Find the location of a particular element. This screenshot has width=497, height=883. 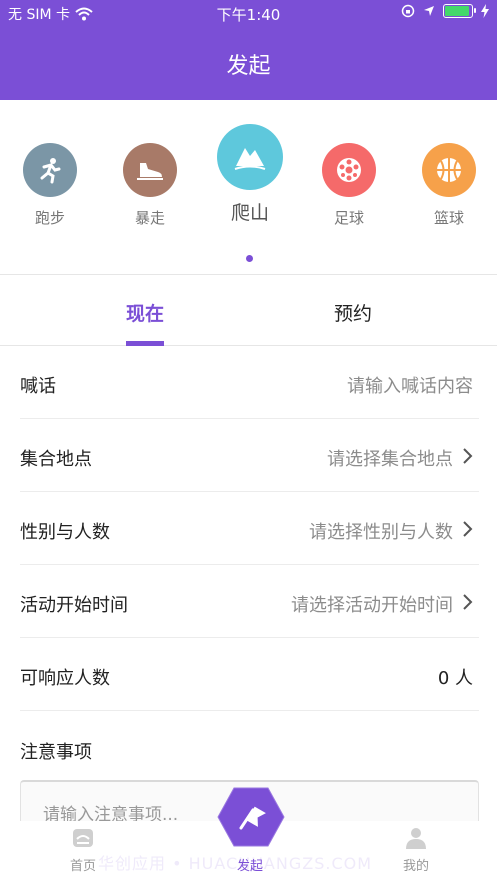

tabbar-launch-label: 发起 is located at coordinates (250, 864).